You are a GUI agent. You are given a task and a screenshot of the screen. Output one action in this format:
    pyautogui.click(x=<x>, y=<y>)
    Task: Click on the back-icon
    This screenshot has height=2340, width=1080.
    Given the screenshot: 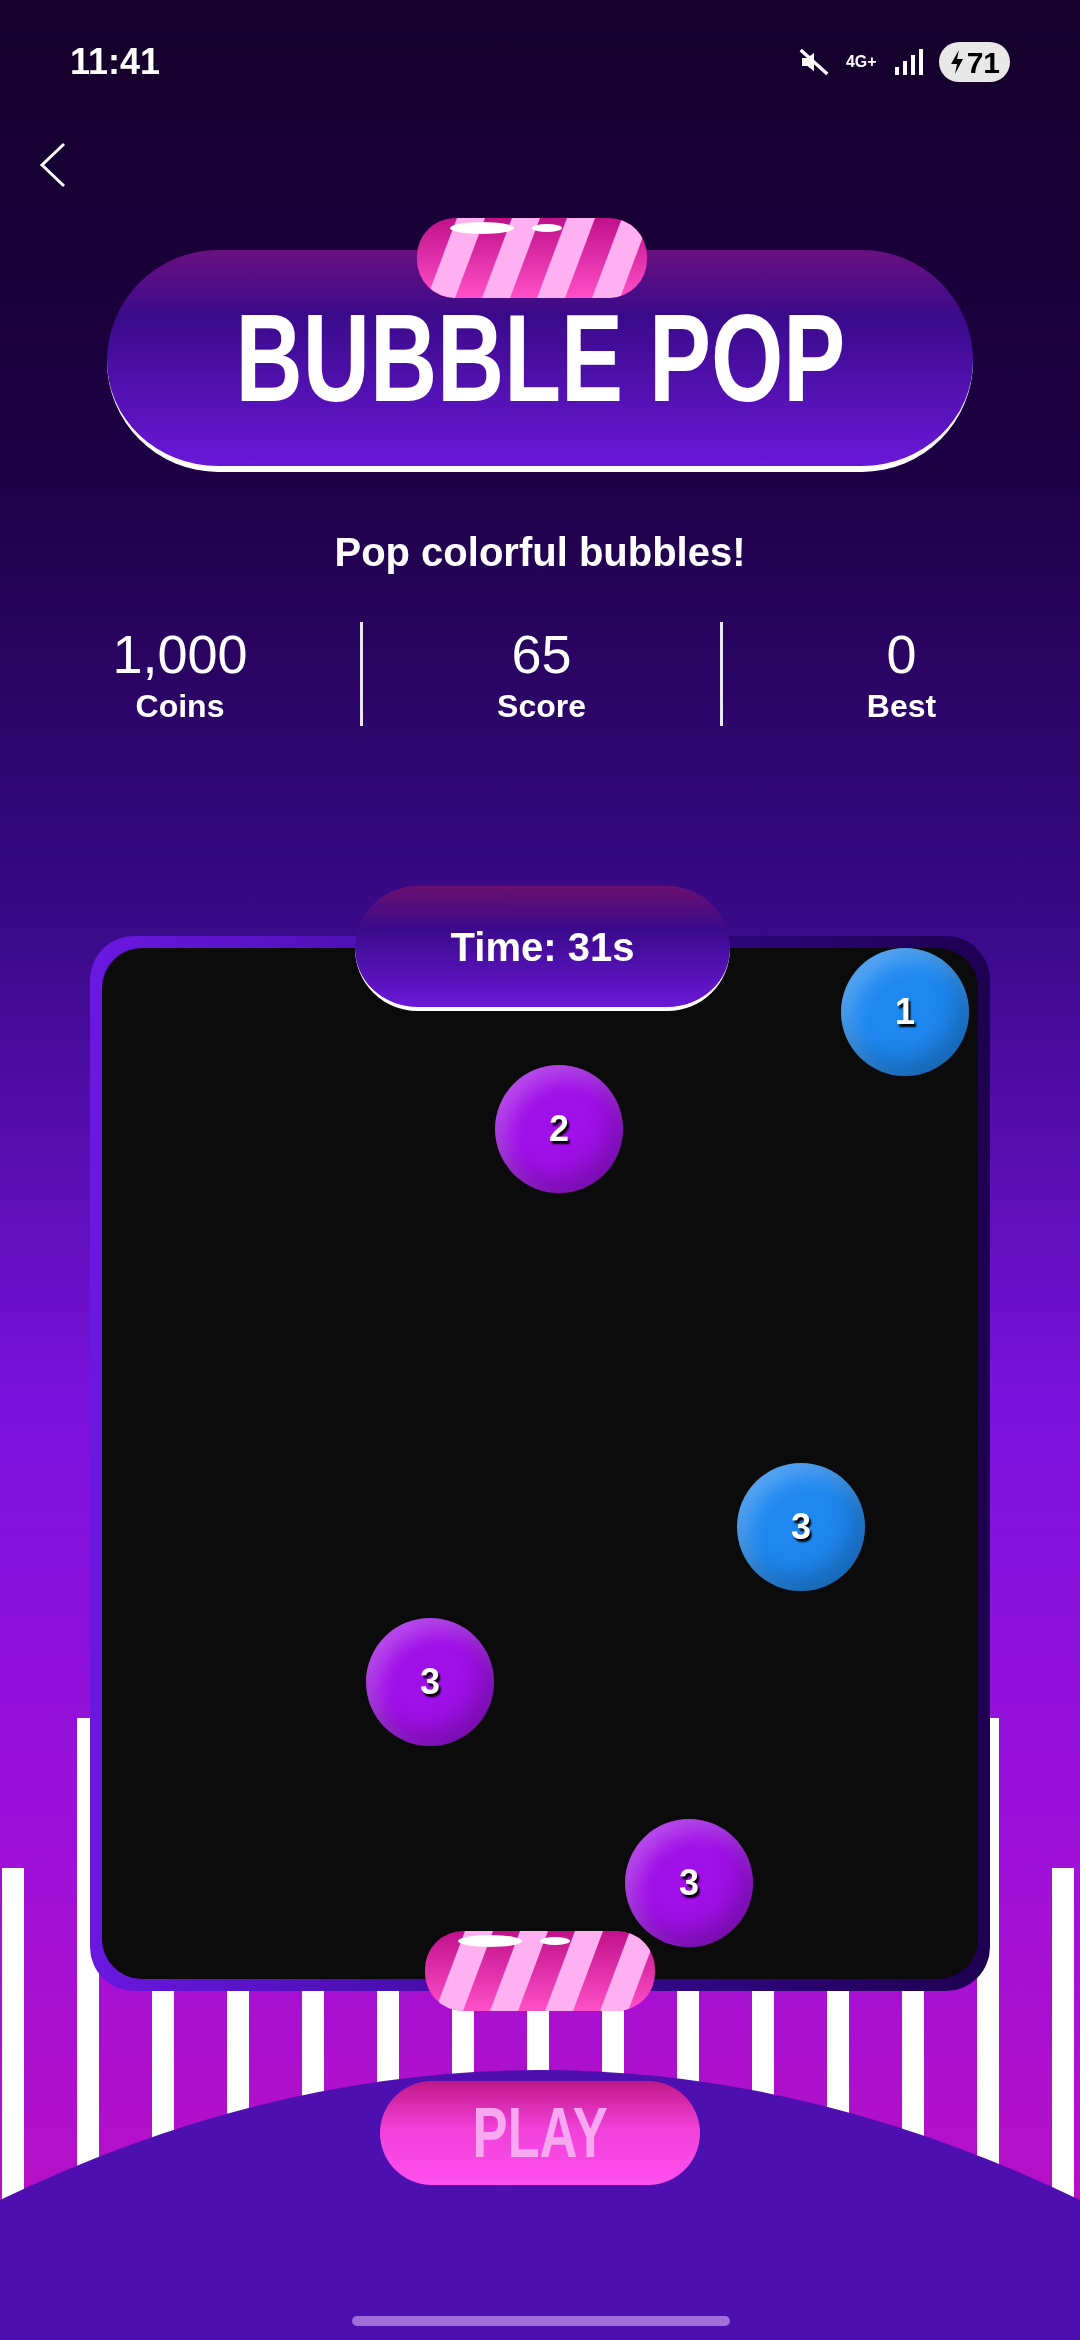 What is the action you would take?
    pyautogui.click(x=53, y=165)
    